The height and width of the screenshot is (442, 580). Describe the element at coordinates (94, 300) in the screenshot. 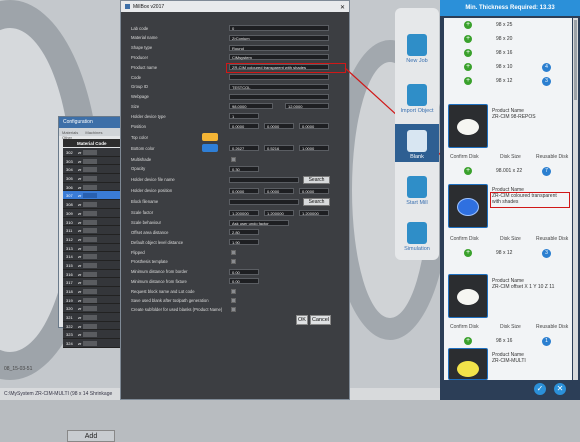

I see `material-row: 319 zr` at that location.